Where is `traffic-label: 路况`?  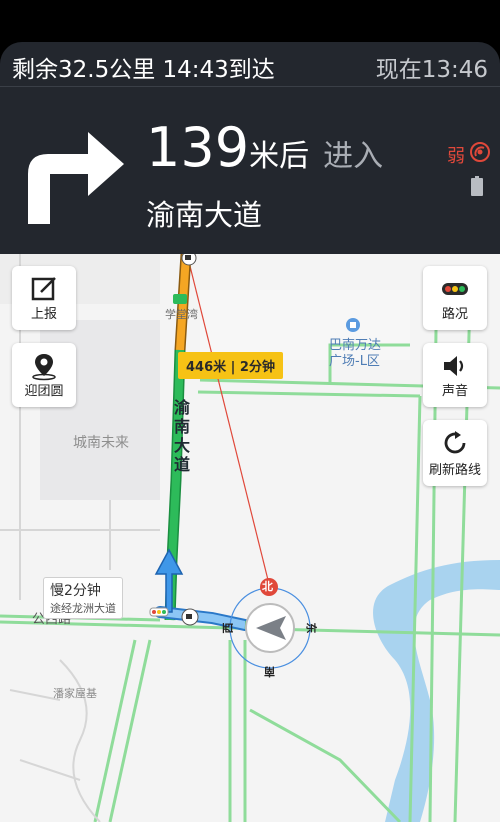 traffic-label: 路况 is located at coordinates (454, 314).